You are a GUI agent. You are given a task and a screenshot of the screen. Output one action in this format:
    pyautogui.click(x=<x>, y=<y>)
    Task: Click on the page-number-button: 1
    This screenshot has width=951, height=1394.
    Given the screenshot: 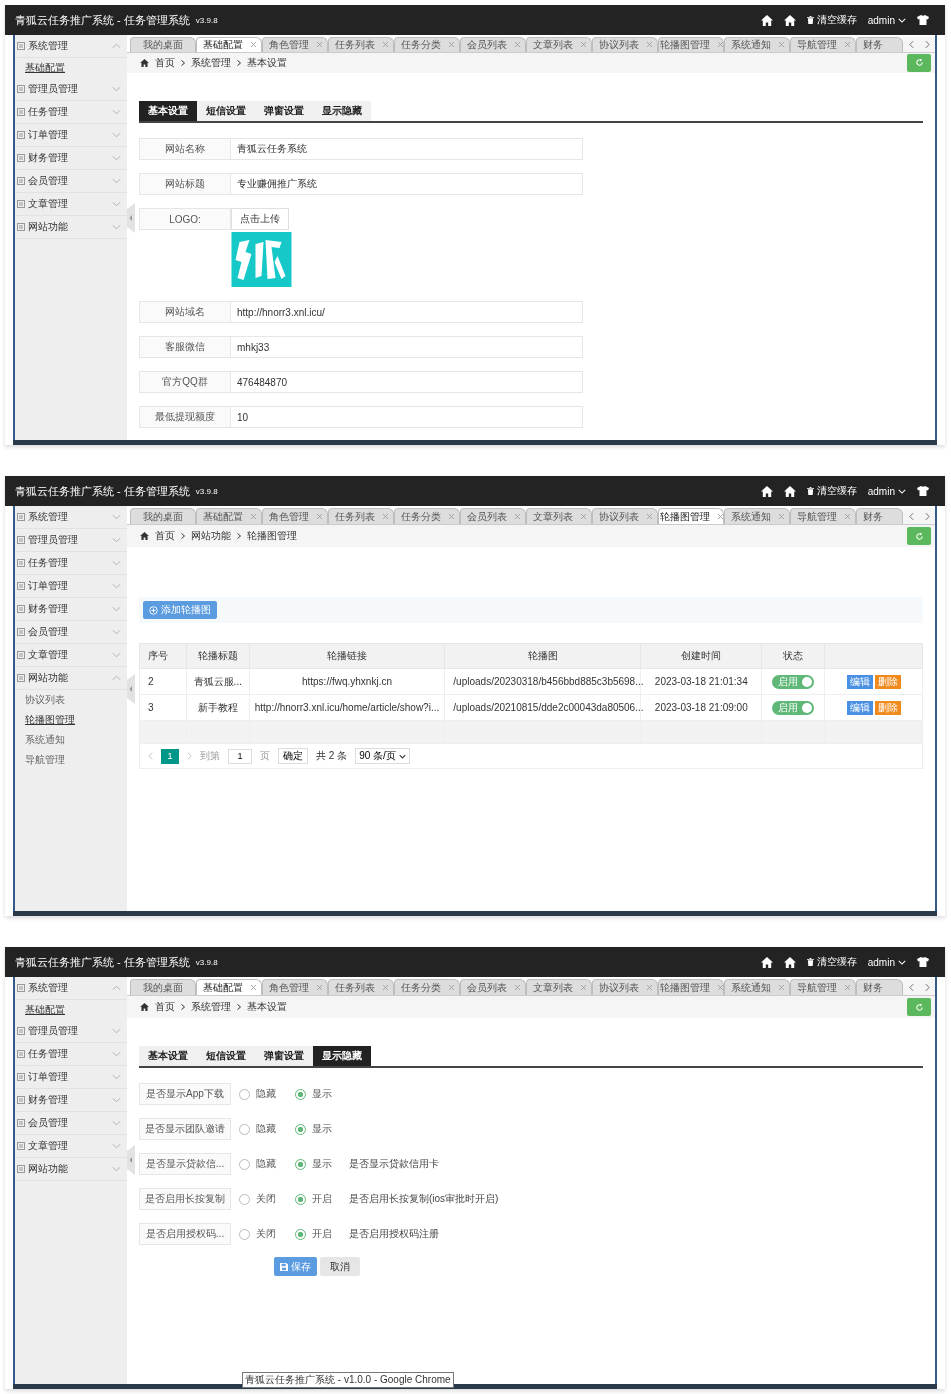 What is the action you would take?
    pyautogui.click(x=170, y=756)
    